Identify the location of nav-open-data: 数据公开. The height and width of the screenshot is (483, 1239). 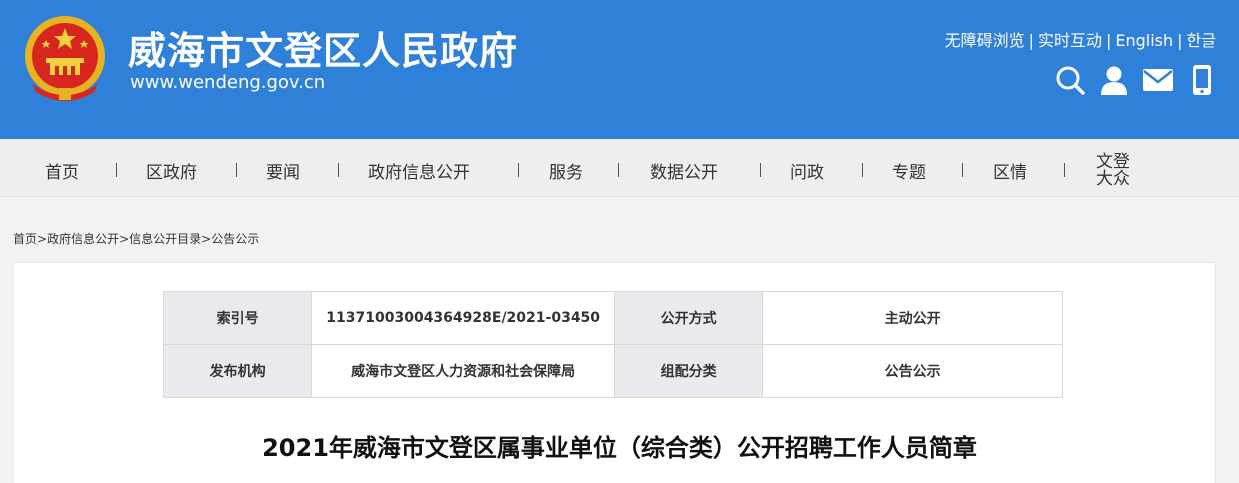
(684, 170).